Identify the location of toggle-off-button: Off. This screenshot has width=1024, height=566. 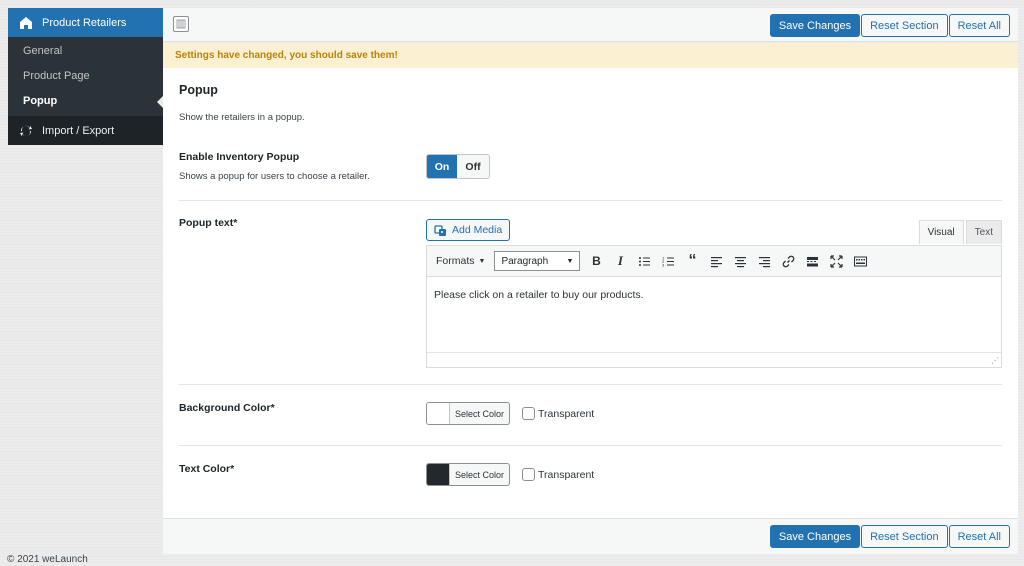
(473, 166).